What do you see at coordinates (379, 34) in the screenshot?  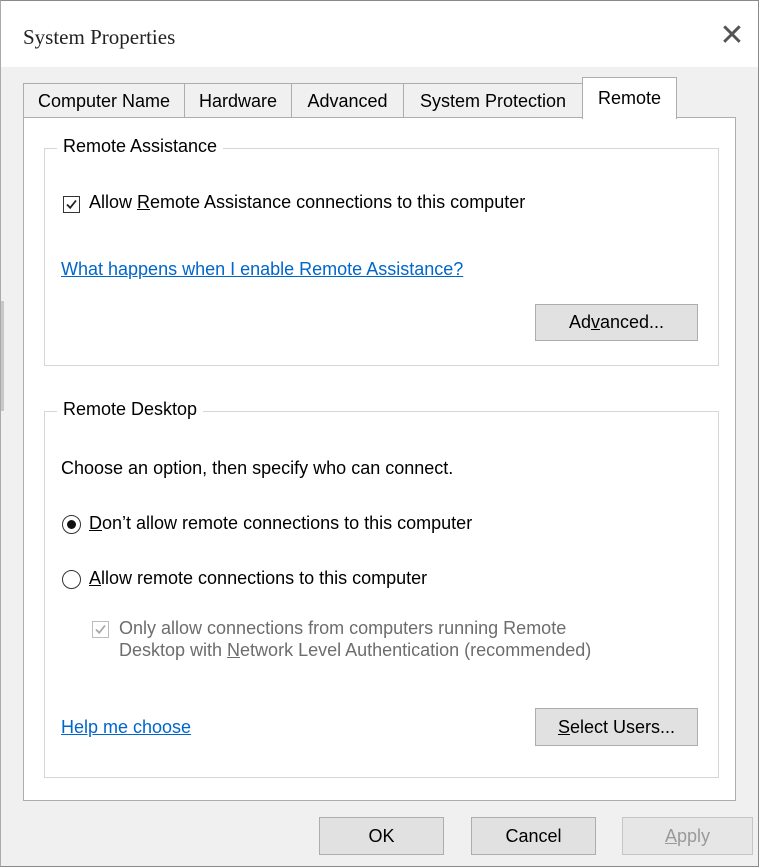 I see `title-bar: System Properties ✕` at bounding box center [379, 34].